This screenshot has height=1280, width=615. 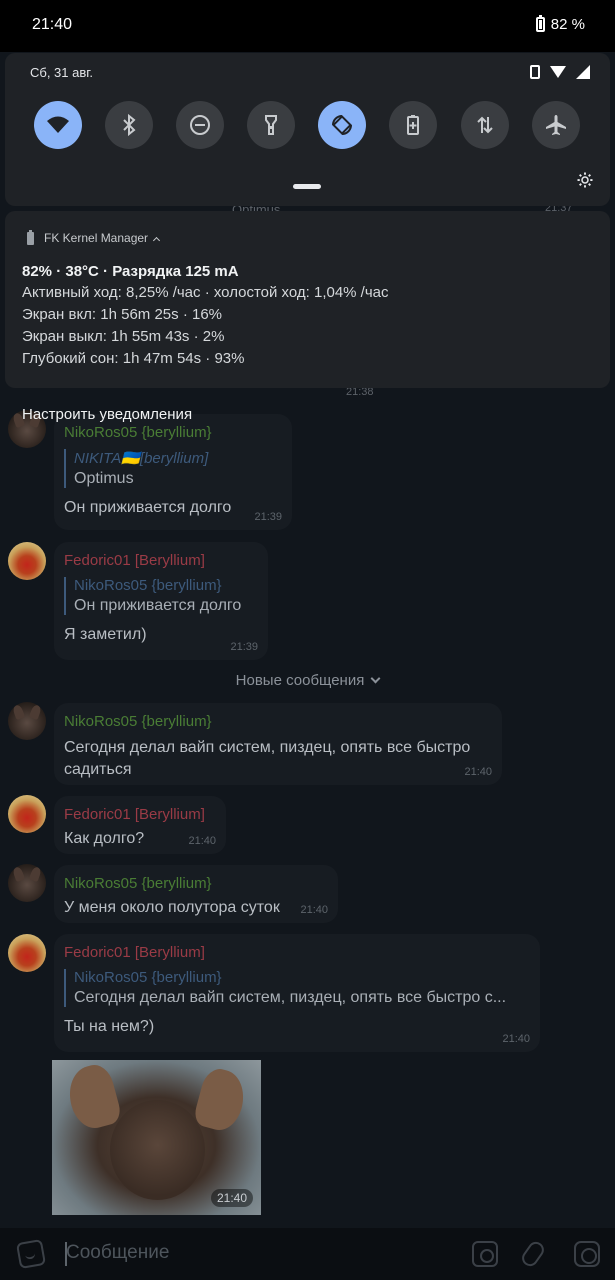 I want to click on notification-app-name: FK Kernel Manager, so click(x=96, y=238).